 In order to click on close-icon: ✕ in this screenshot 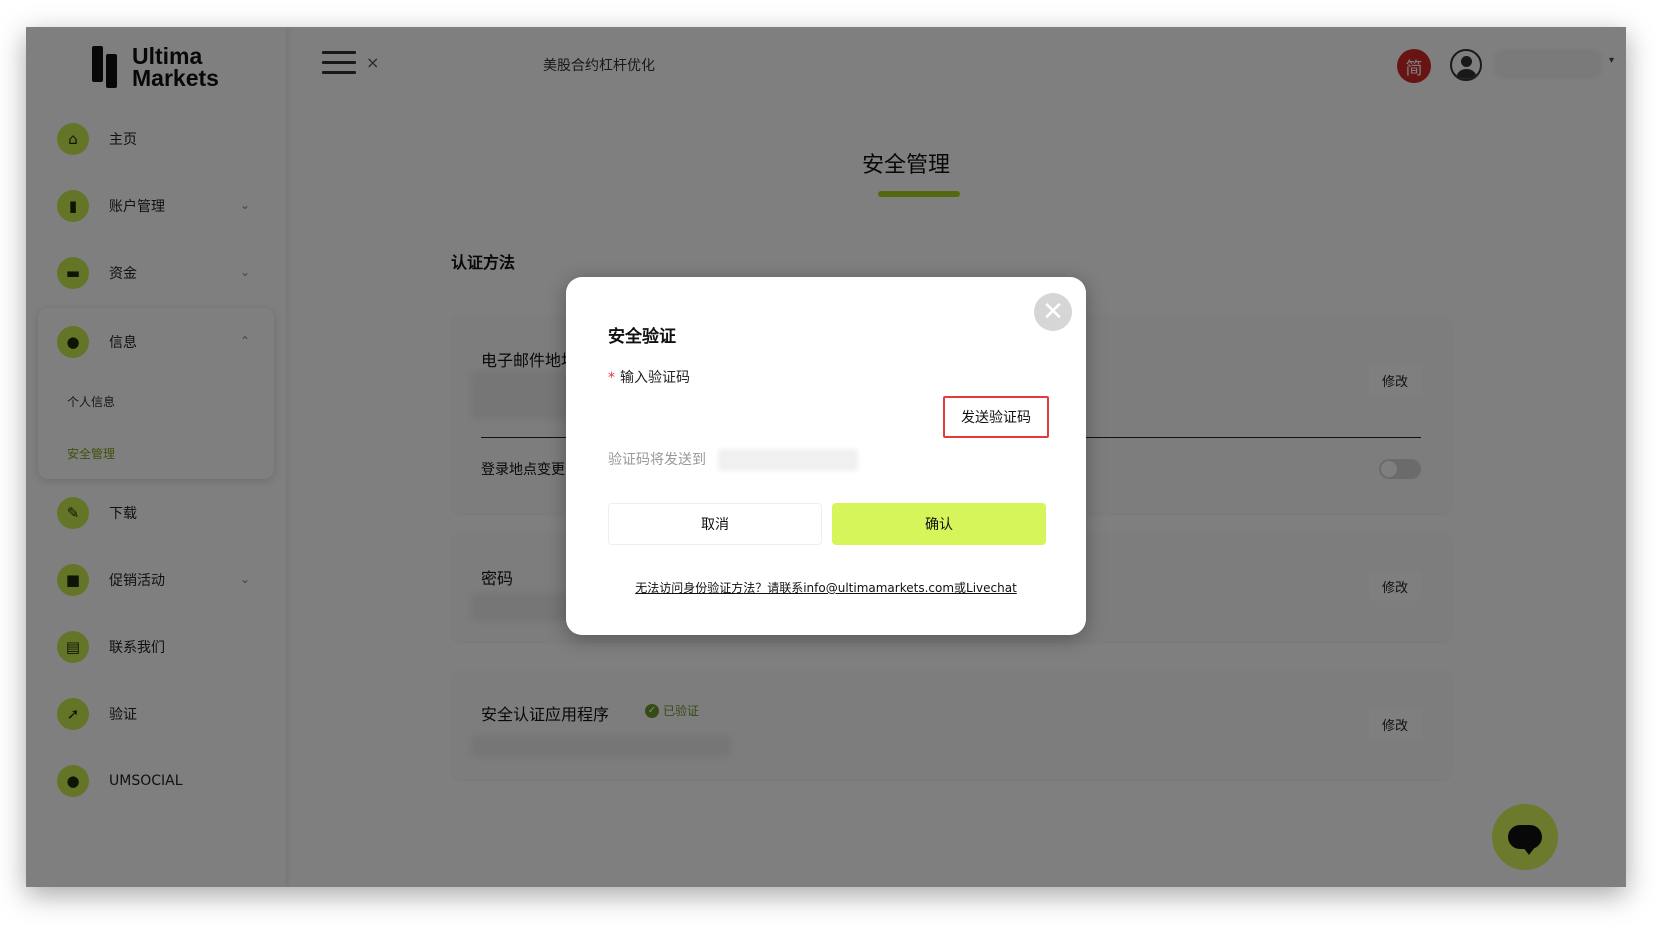, I will do `click(1053, 312)`.